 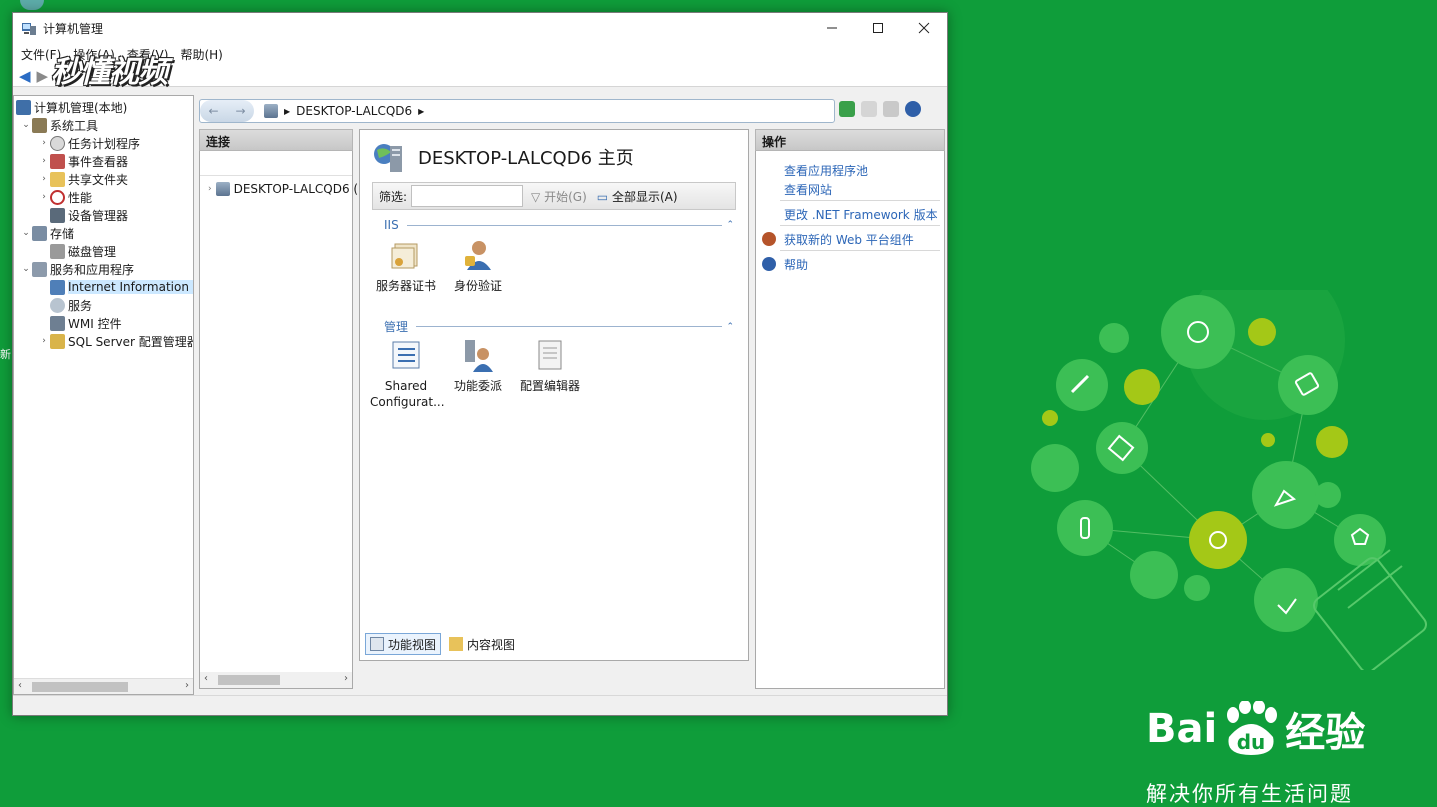 I want to click on tree-item-computer-management: 计算机管理(本地), so click(x=71, y=107).